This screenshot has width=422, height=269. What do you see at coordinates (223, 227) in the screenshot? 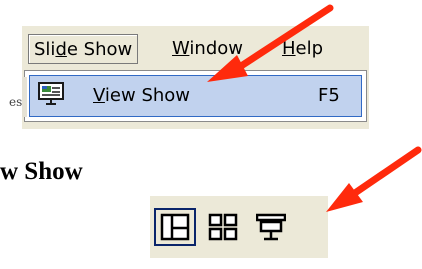
I see `slide-sorter-view-button` at bounding box center [223, 227].